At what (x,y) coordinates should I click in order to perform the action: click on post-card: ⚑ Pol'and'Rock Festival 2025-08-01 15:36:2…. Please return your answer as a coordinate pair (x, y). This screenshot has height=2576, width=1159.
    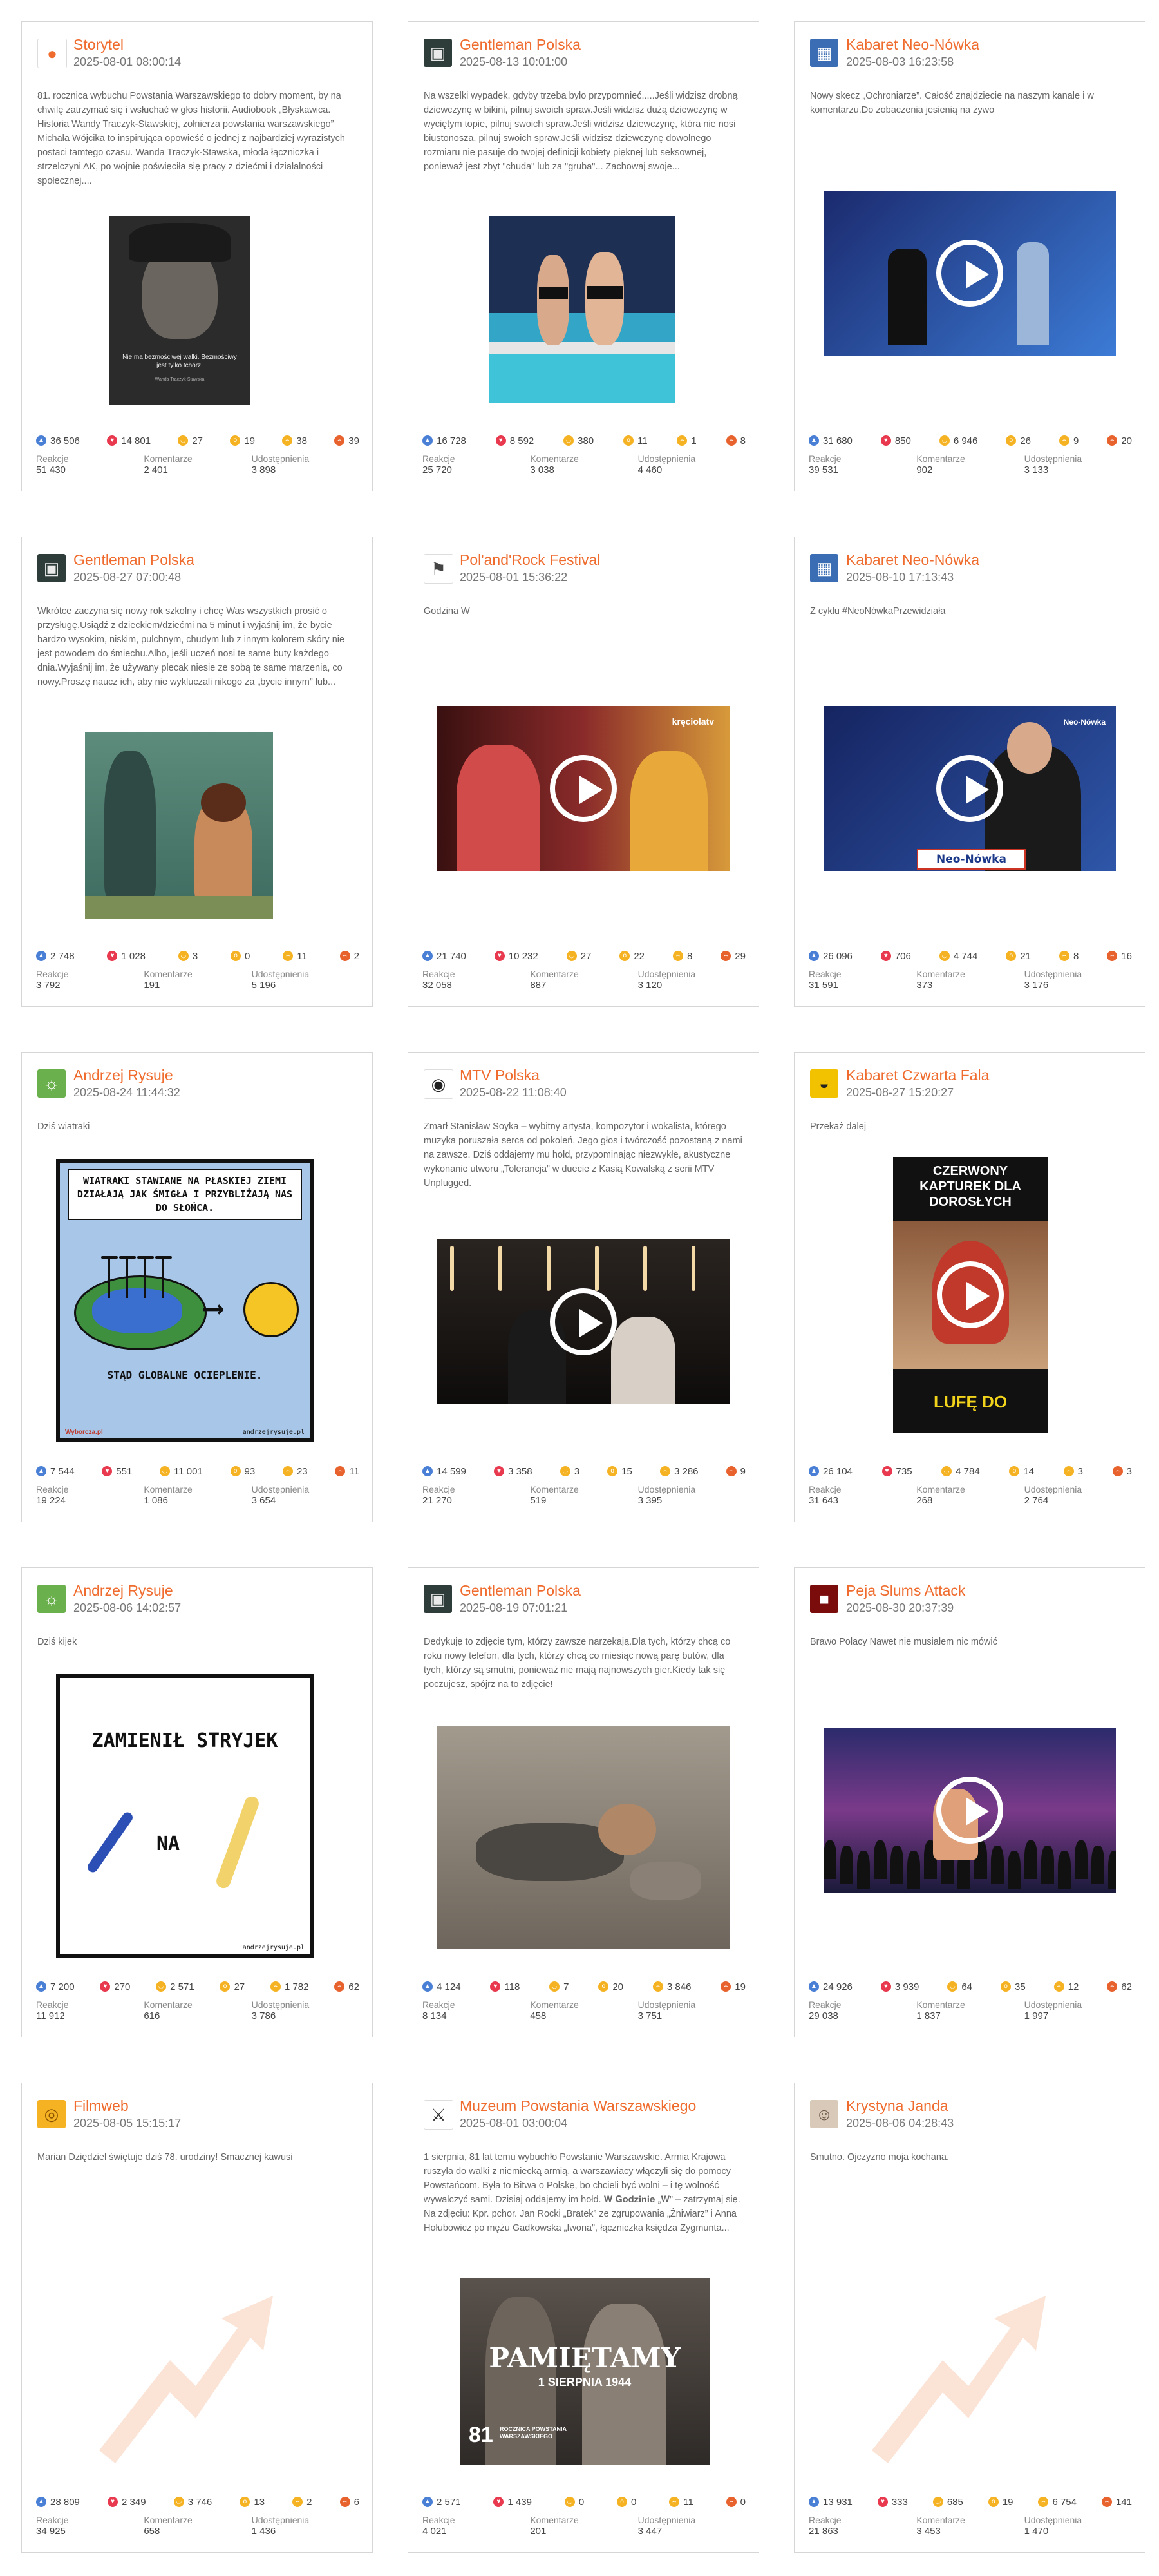
    Looking at the image, I should click on (583, 772).